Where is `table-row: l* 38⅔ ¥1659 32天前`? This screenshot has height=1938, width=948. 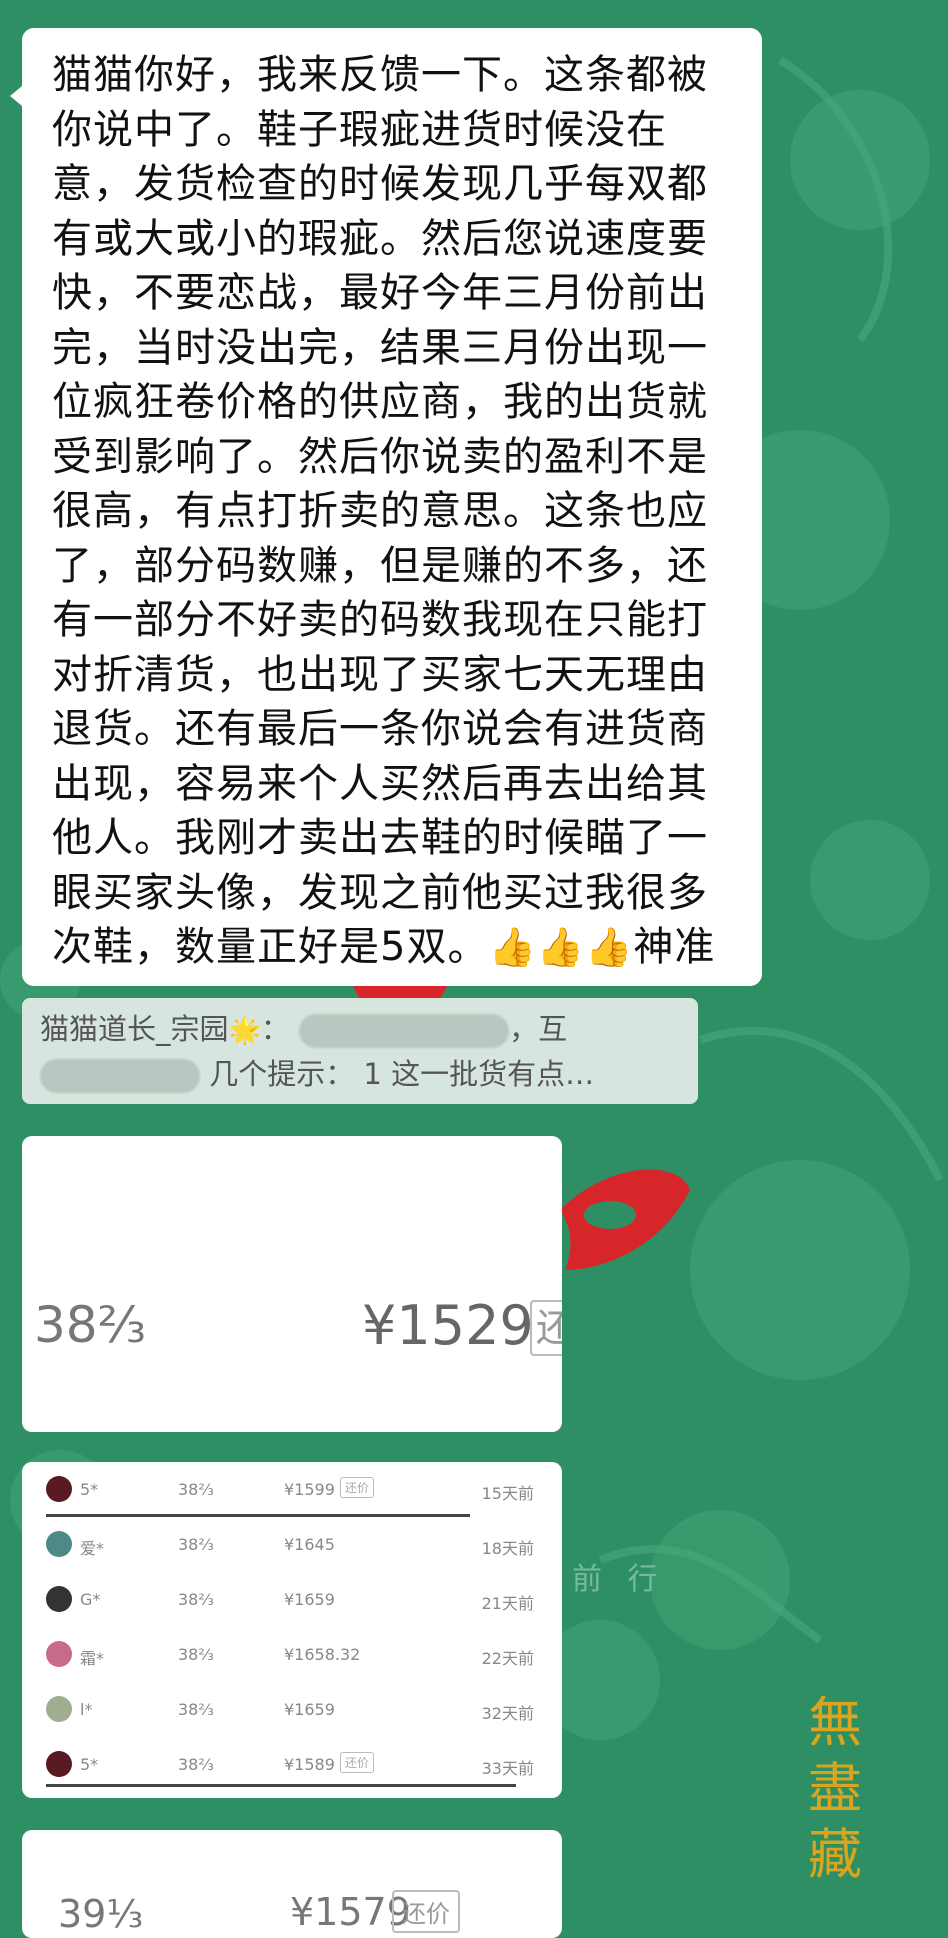 table-row: l* 38⅔ ¥1659 32天前 is located at coordinates (292, 1710).